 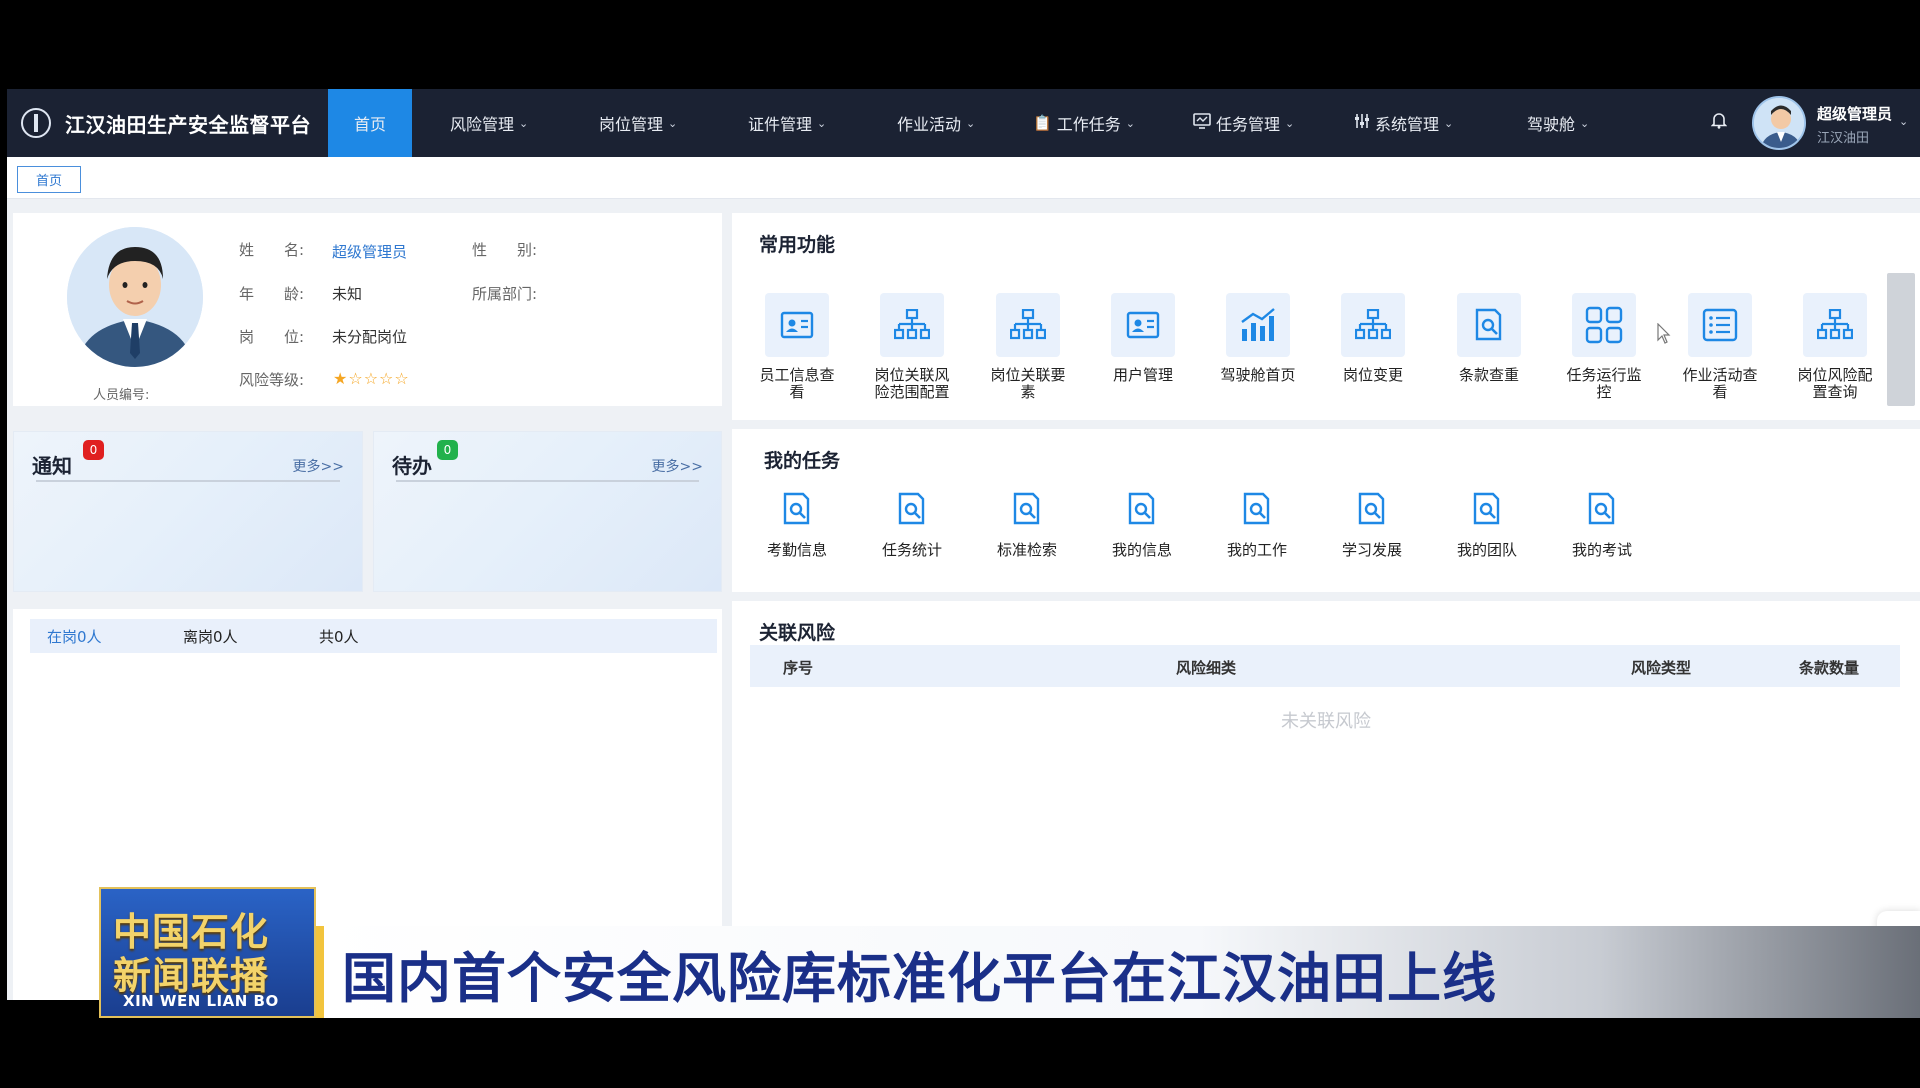 I want to click on name-value: 超级管理员, so click(x=369, y=251).